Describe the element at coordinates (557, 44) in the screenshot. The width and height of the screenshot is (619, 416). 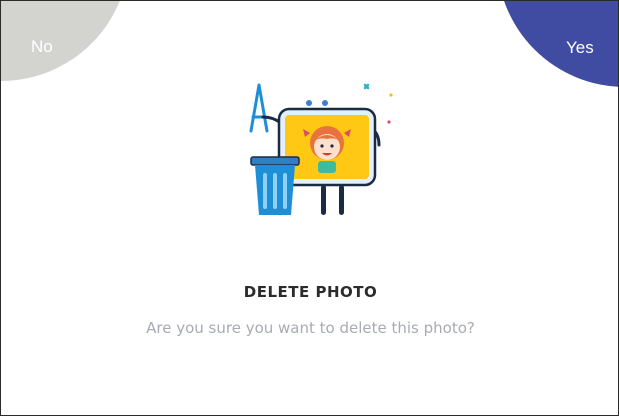
I see `yes-button: Yes` at that location.